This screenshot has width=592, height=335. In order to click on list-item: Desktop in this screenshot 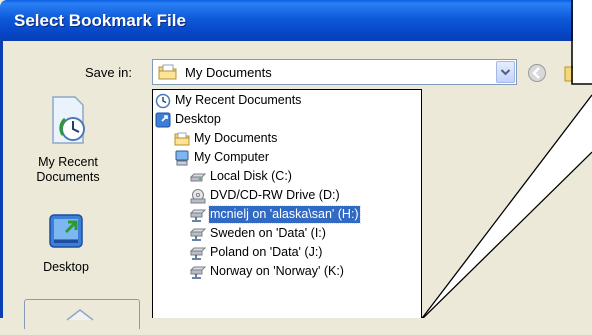, I will do `click(188, 119)`.